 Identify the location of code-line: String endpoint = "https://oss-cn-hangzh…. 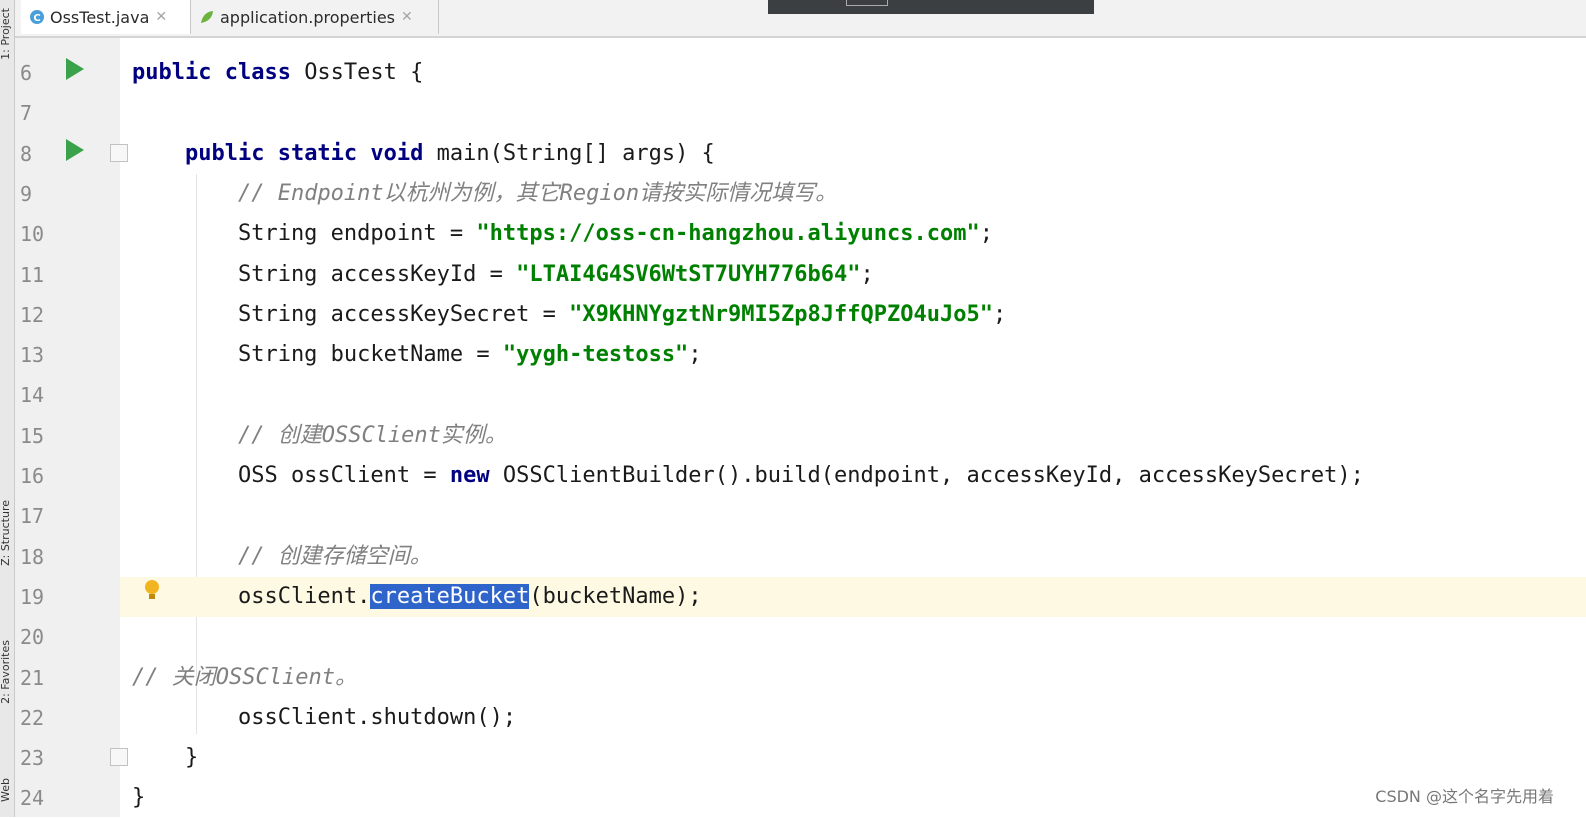
(800, 234).